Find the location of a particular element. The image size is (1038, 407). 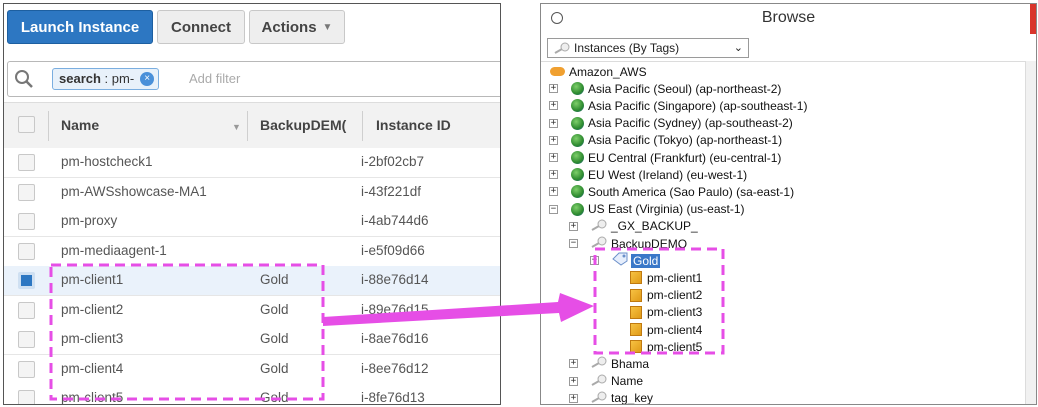

tree-tag-key: + tag_key is located at coordinates (611, 397).